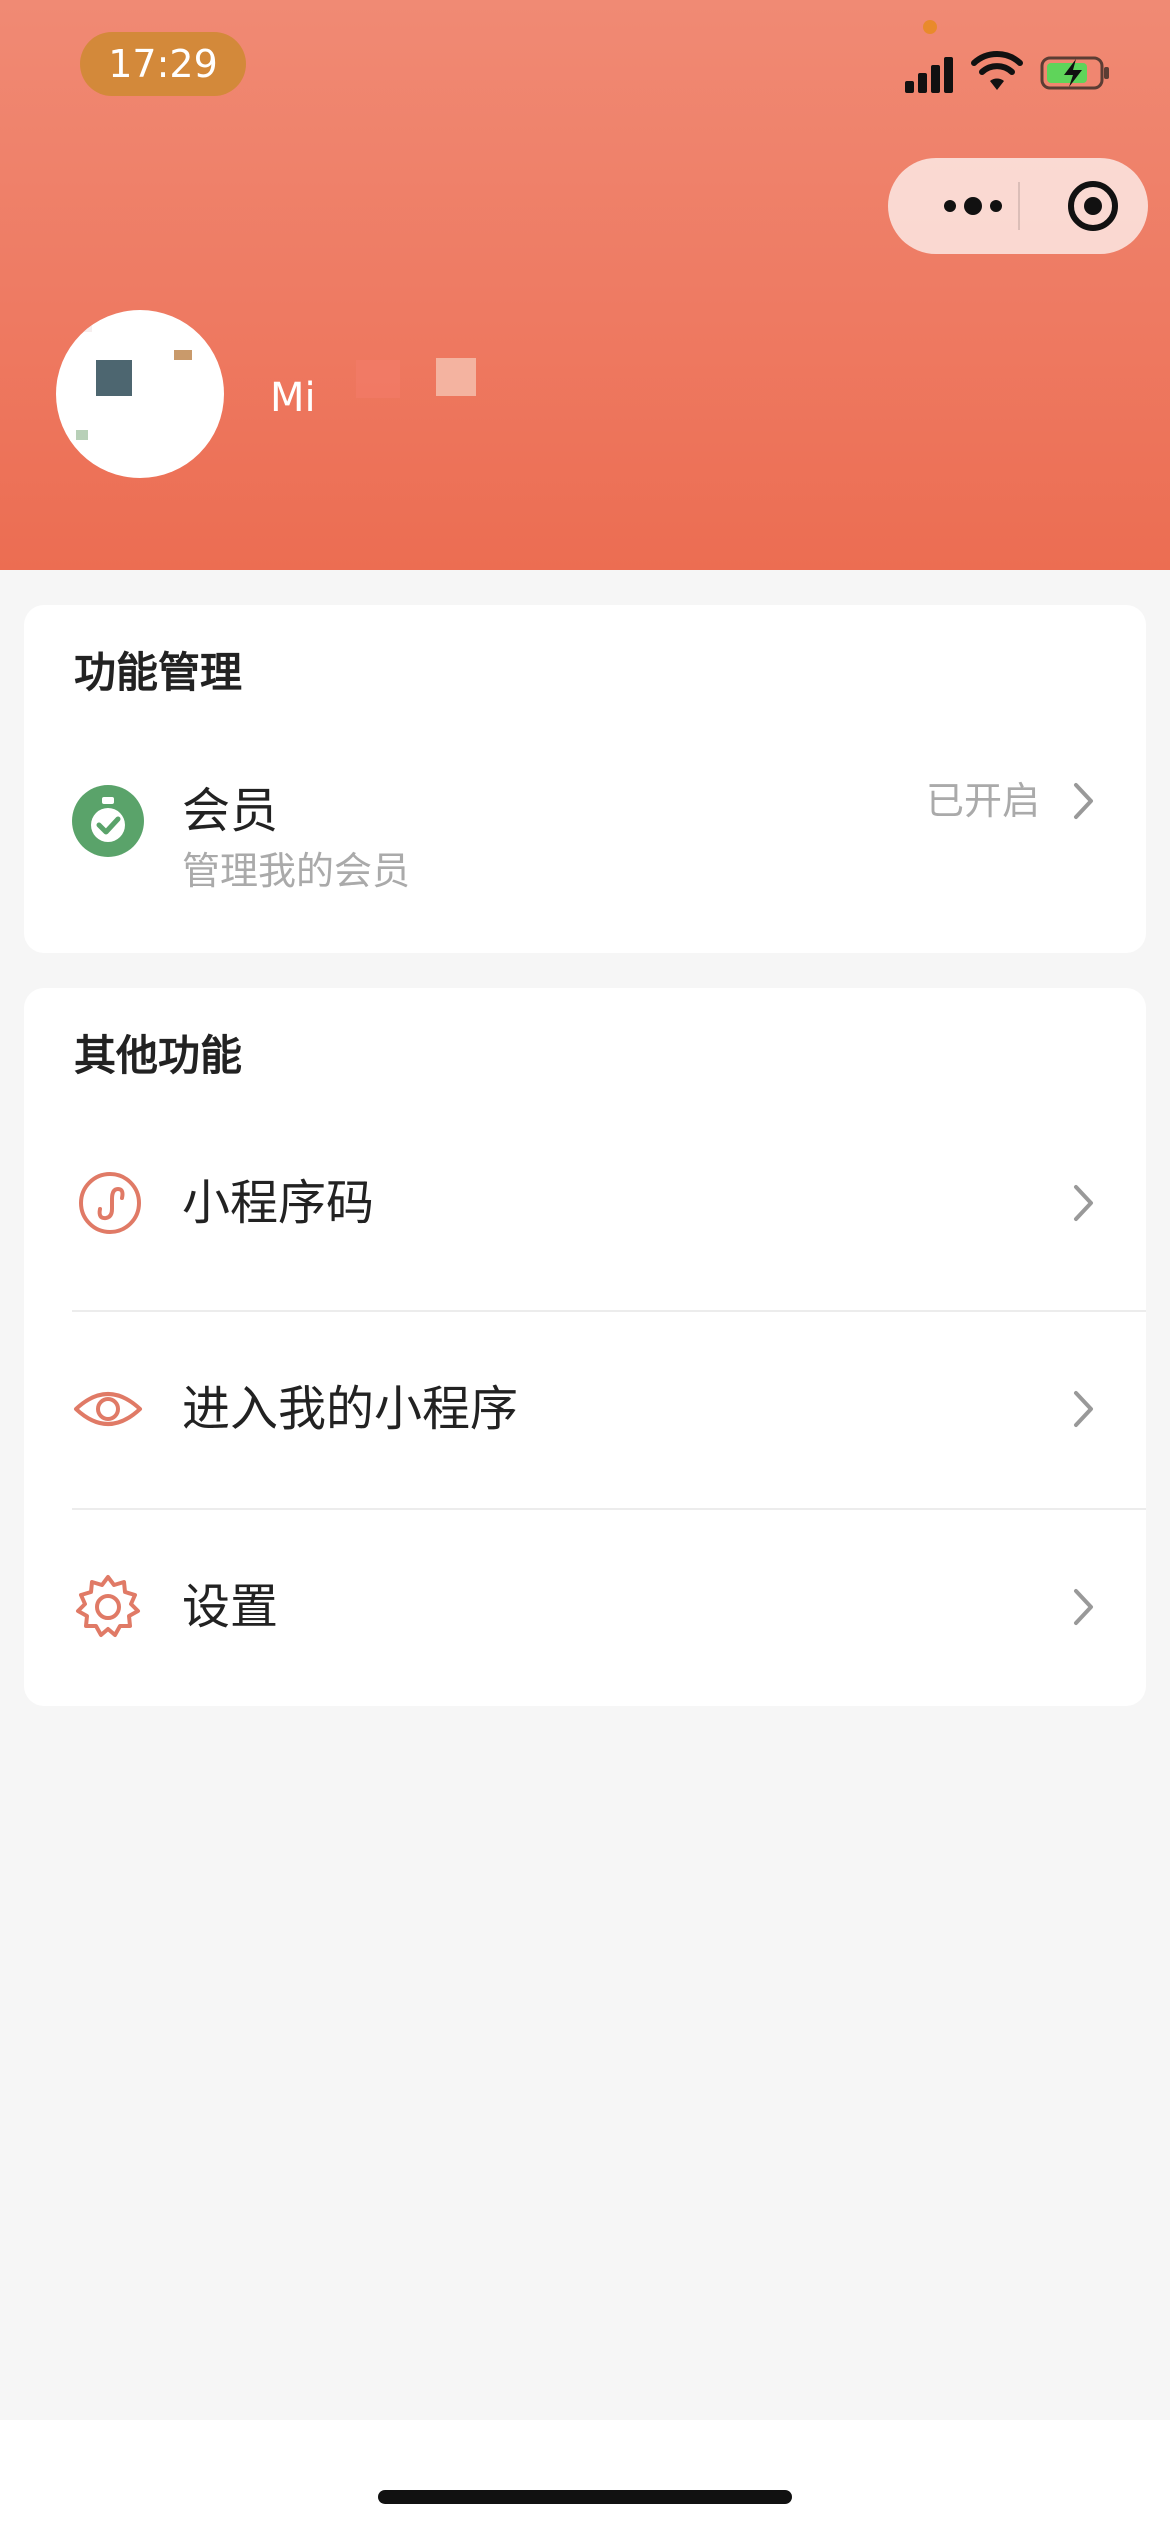 This screenshot has height=2532, width=1170. I want to click on section-title: 其他功能, so click(158, 1055).